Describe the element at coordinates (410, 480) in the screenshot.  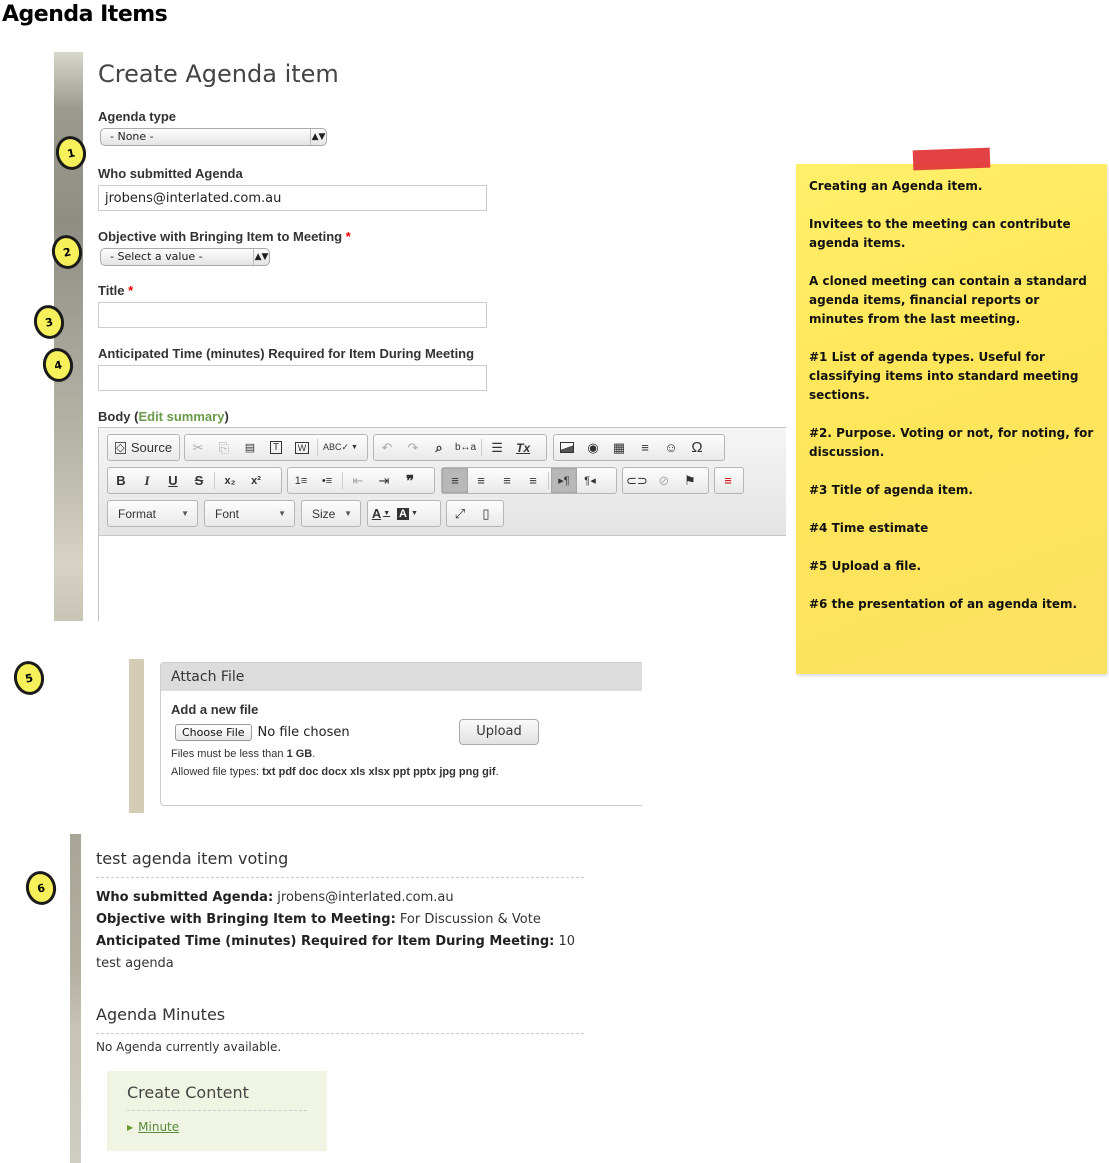
I see `blockquote-button: ❞` at that location.